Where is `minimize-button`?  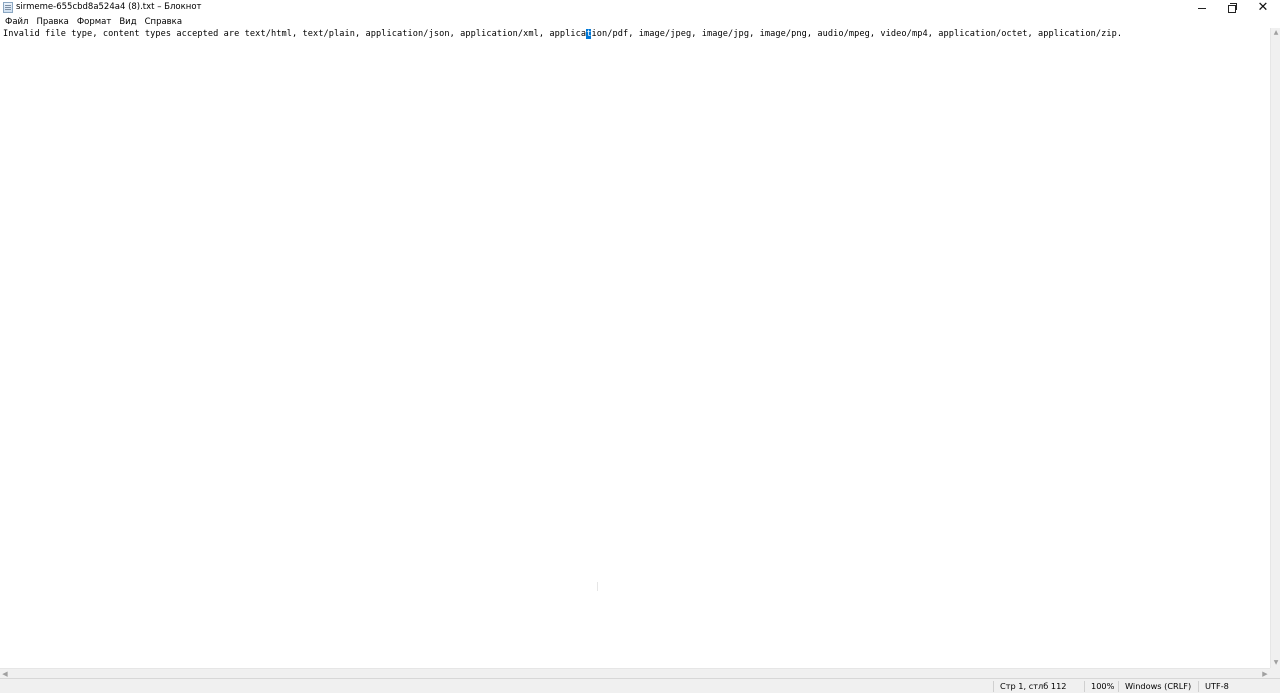
minimize-button is located at coordinates (1202, 7).